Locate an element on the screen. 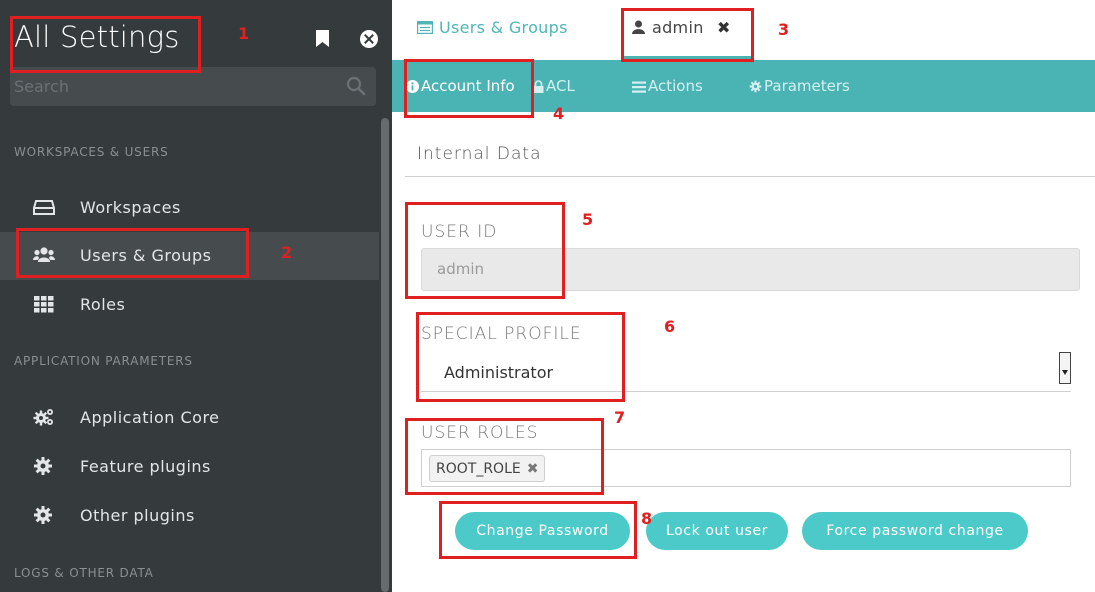 The image size is (1095, 592). tab-label: Users & Groups is located at coordinates (503, 27).